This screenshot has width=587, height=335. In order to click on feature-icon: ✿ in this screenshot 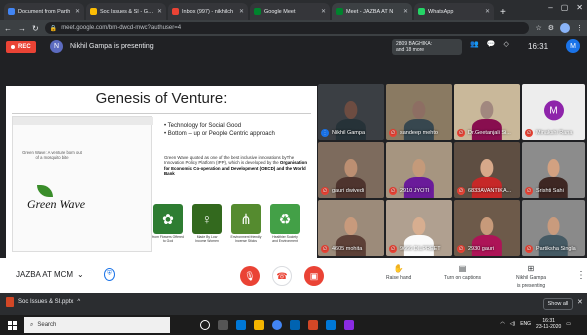, I will do `click(168, 218)`.